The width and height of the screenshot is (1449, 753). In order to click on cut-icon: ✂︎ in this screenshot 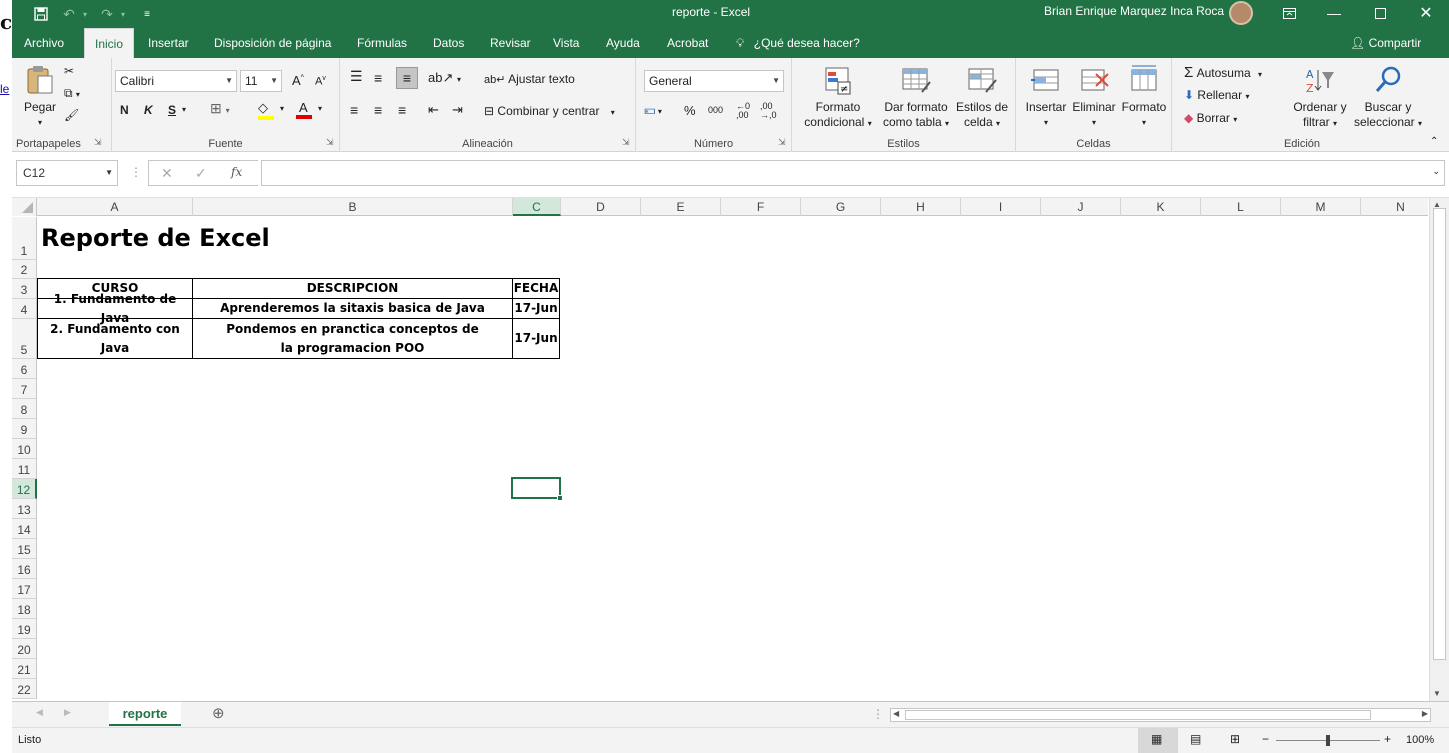, I will do `click(69, 71)`.